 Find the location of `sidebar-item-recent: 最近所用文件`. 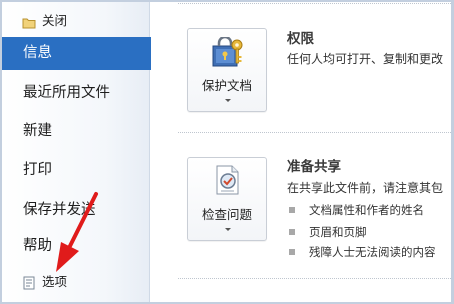

sidebar-item-recent: 最近所用文件 is located at coordinates (76, 93).